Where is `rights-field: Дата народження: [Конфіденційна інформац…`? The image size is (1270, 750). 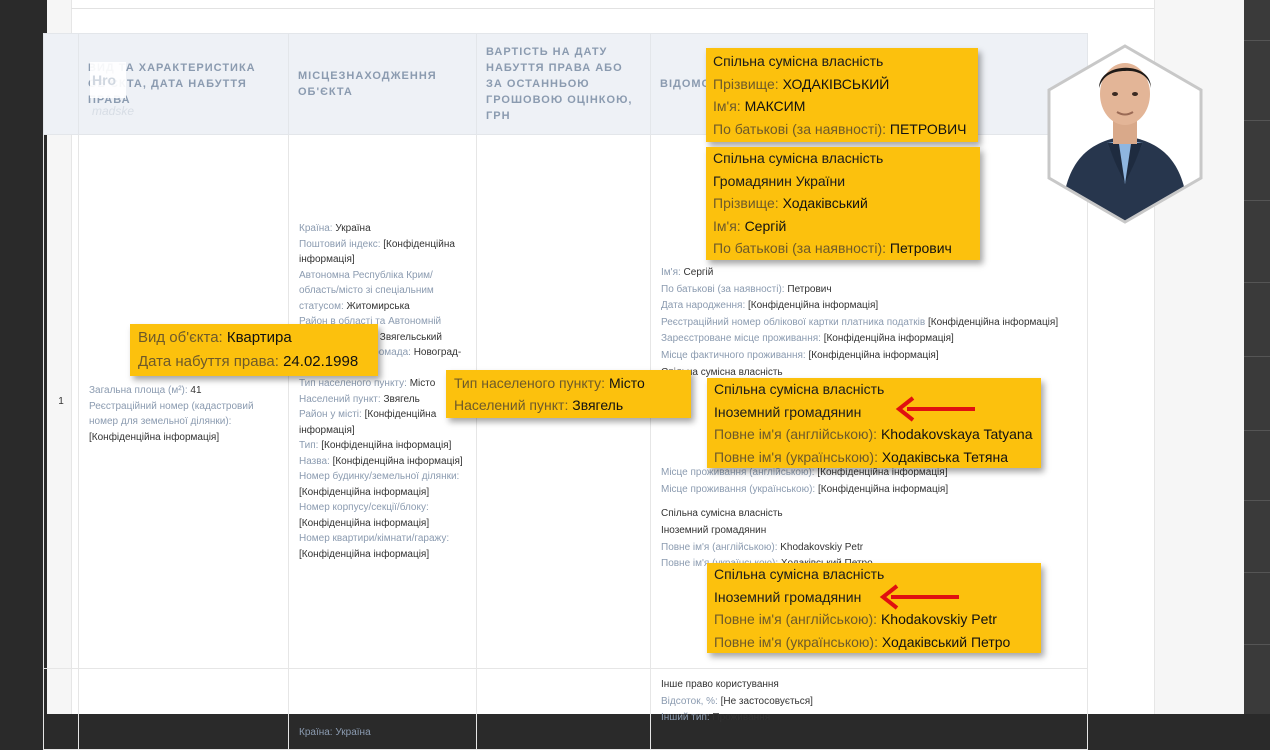 rights-field: Дата народження: [Конфіденційна інформац… is located at coordinates (869, 306).